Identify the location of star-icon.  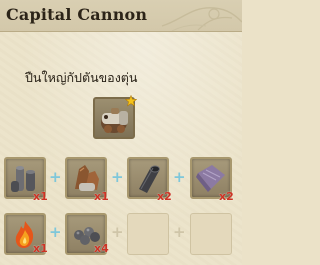
(131, 101).